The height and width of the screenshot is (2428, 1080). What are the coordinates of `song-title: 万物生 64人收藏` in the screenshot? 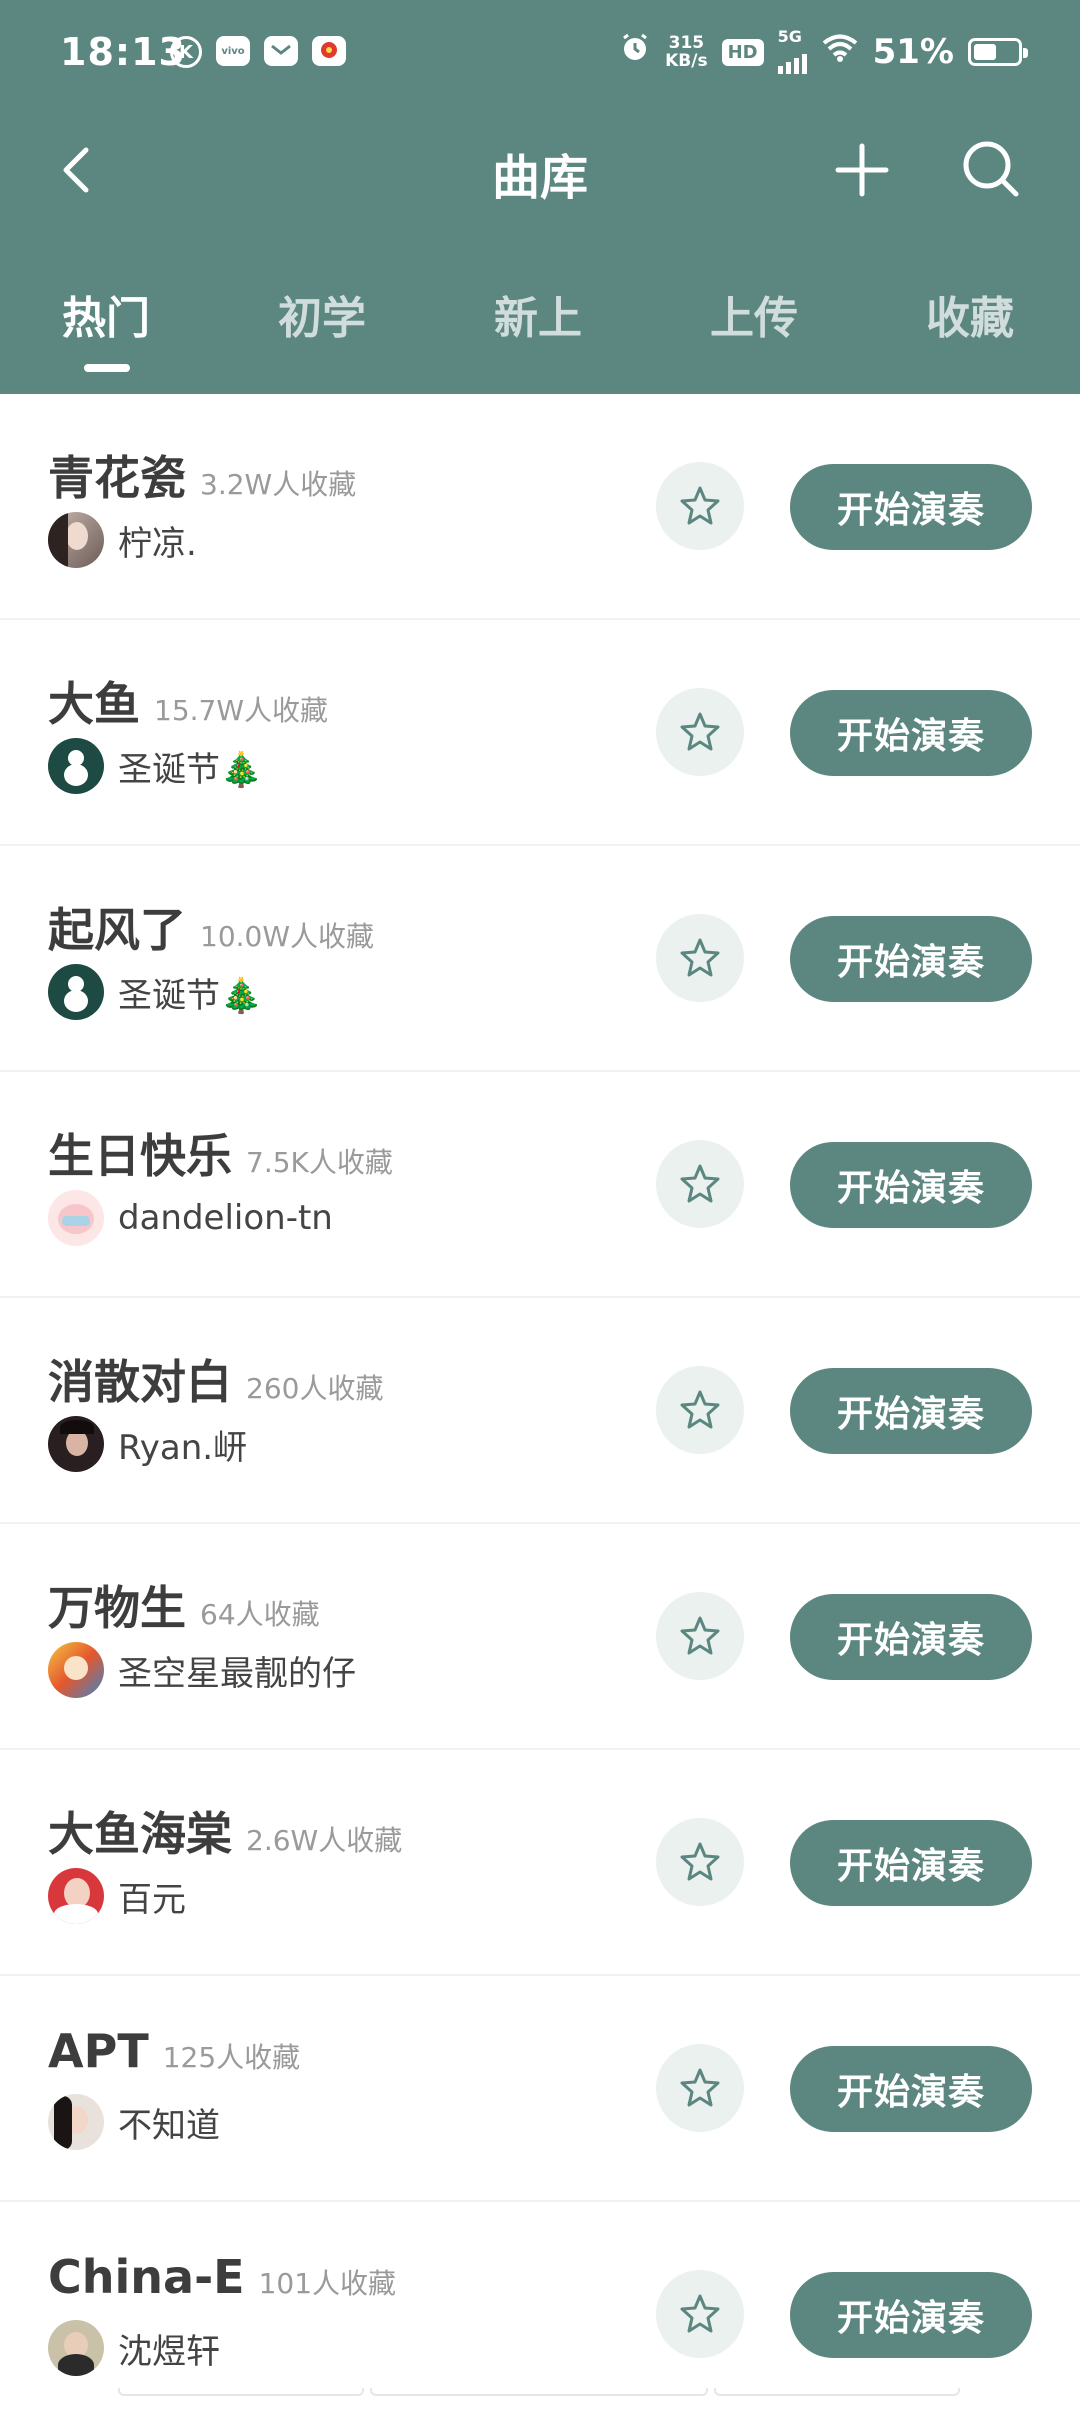 It's located at (184, 1605).